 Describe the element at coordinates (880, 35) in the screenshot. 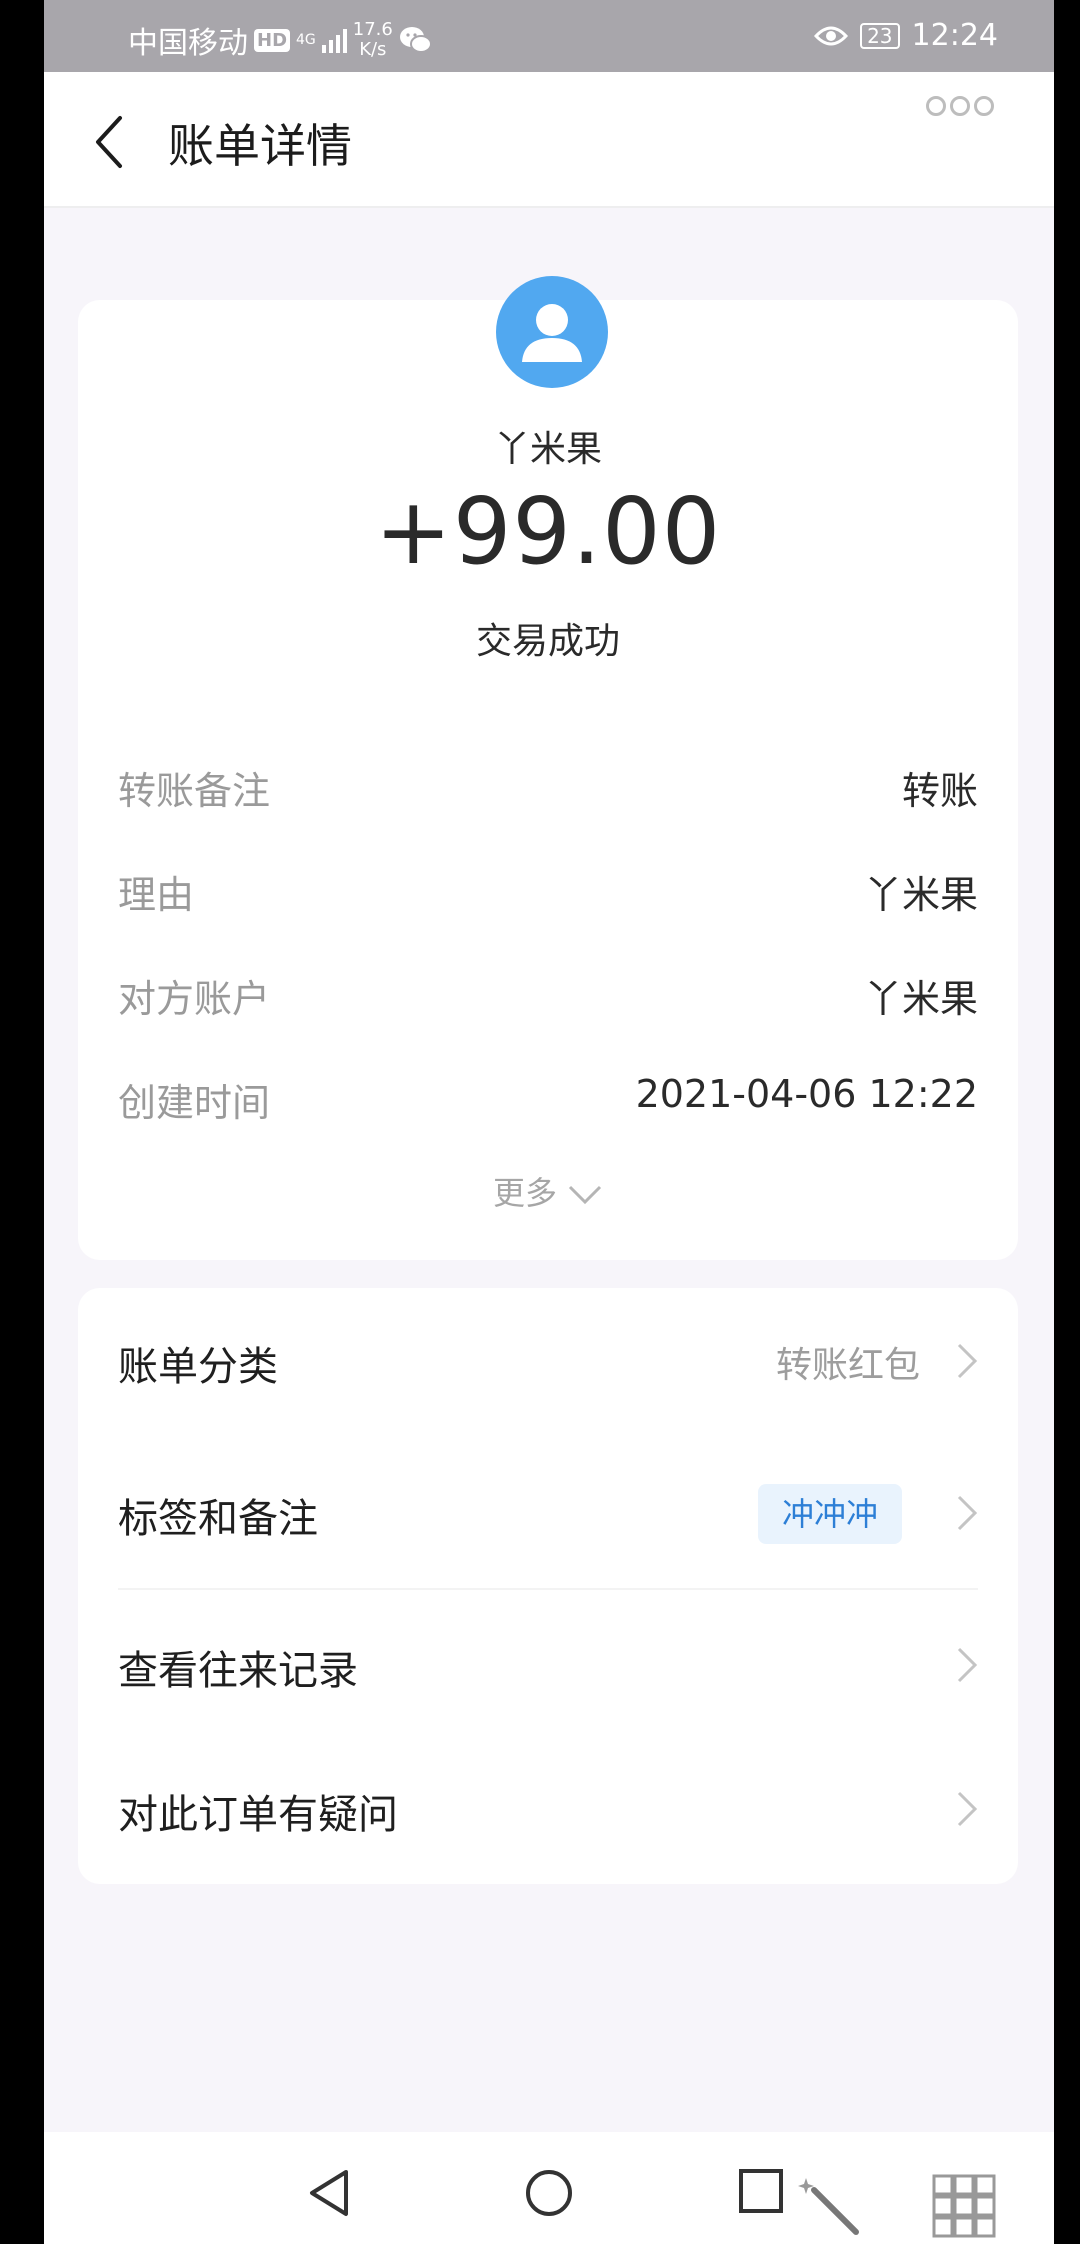

I see `battery-indicator: 23` at that location.